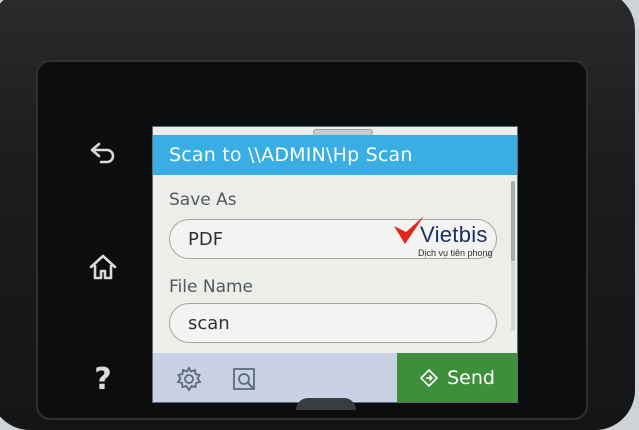 The image size is (639, 430). What do you see at coordinates (245, 379) in the screenshot?
I see `preview-icon` at bounding box center [245, 379].